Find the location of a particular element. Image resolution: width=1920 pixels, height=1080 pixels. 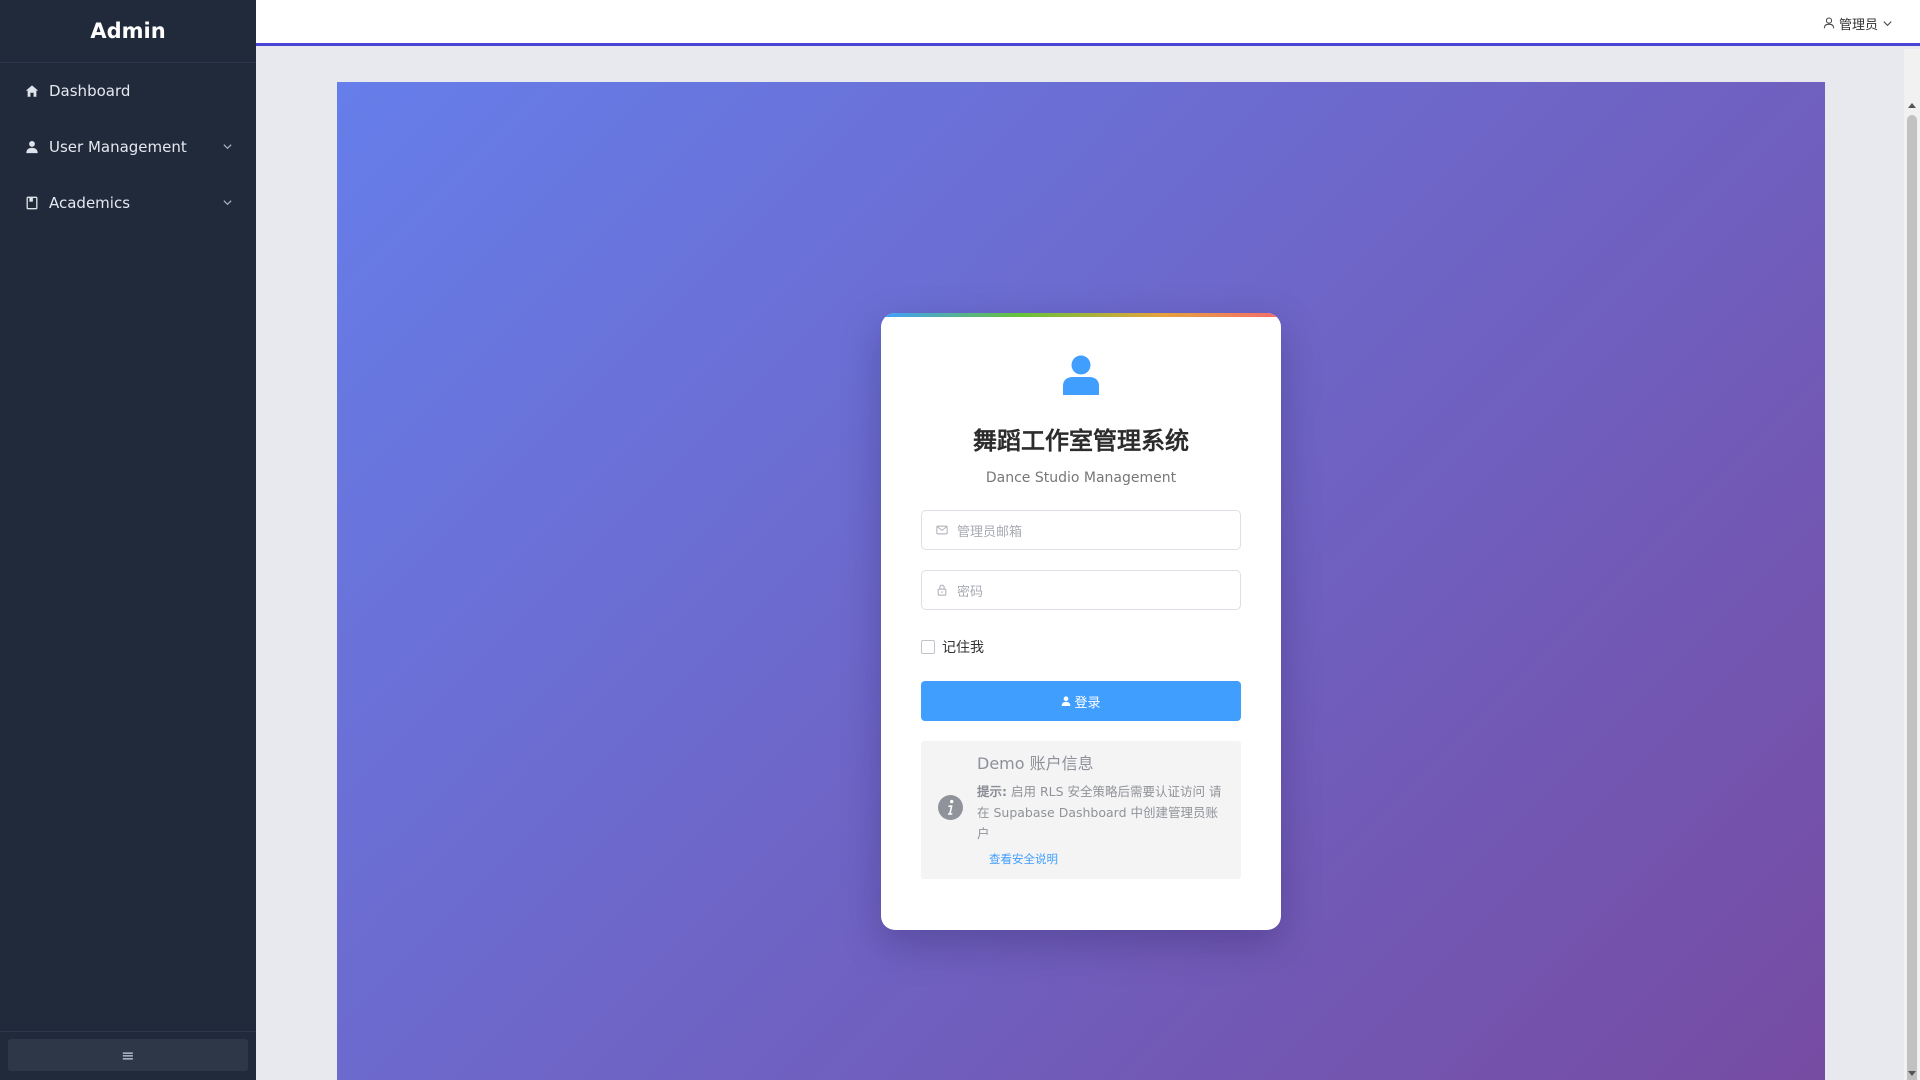

sidebar-item-dashboard: Dashboard is located at coordinates (128, 91).